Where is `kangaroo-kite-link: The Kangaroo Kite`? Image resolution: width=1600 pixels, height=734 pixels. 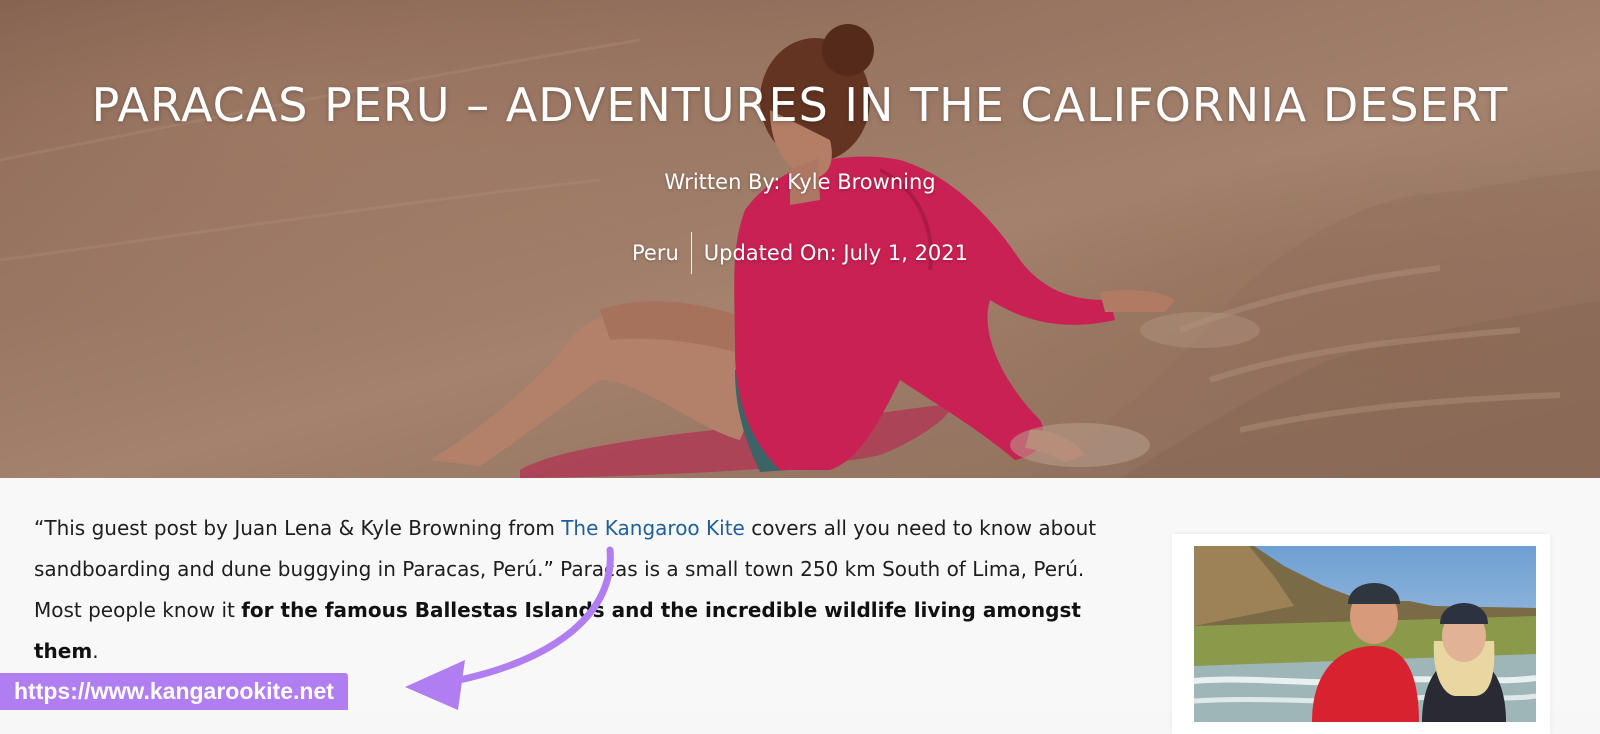
kangaroo-kite-link: The Kangaroo Kite is located at coordinates (653, 528).